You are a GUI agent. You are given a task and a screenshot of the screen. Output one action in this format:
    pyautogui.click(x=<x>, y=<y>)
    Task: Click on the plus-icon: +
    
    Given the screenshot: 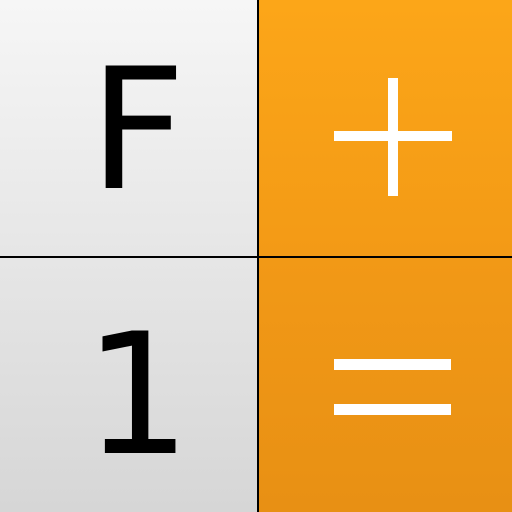 What is the action you would take?
    pyautogui.click(x=392, y=137)
    